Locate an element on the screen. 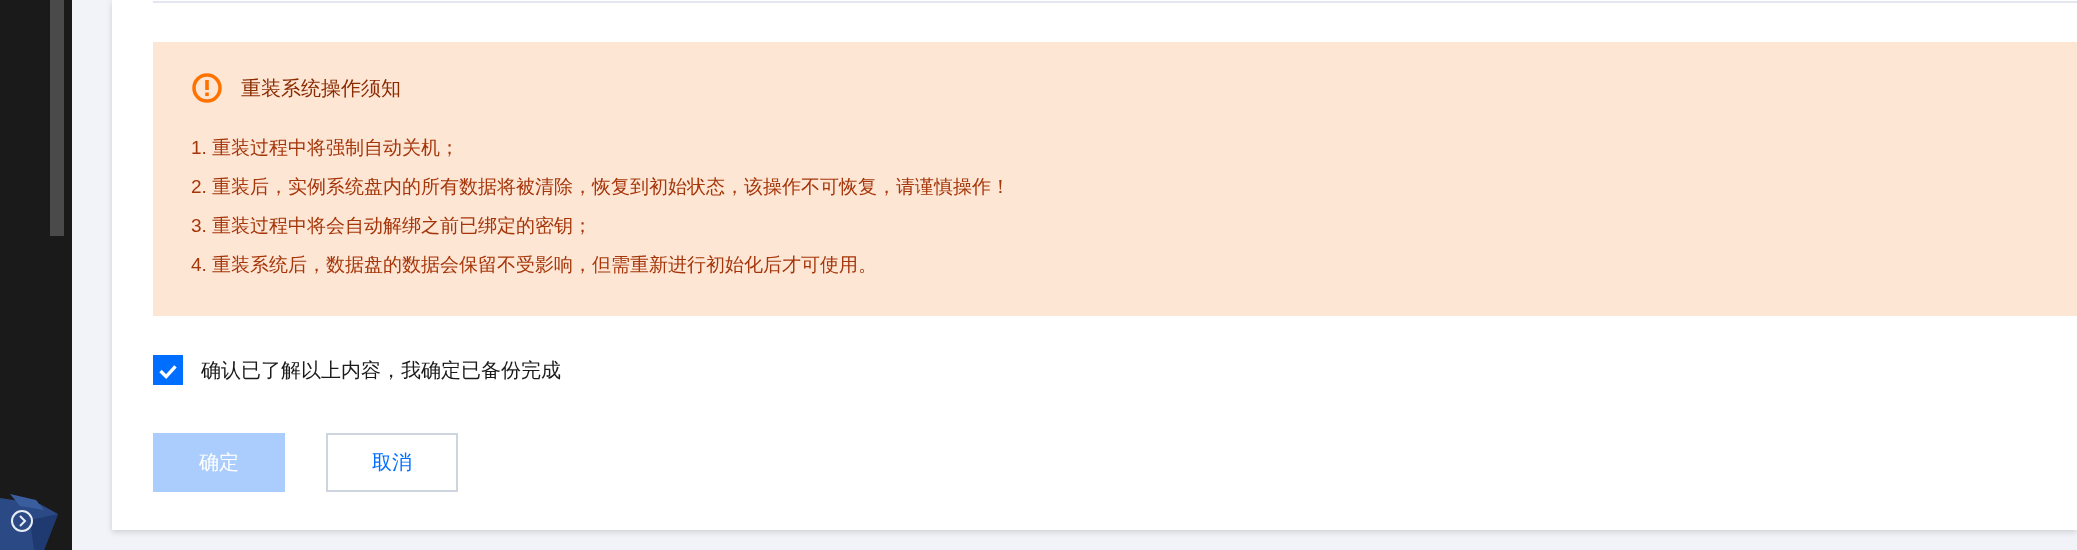  chevron-circle-icon is located at coordinates (22, 521).